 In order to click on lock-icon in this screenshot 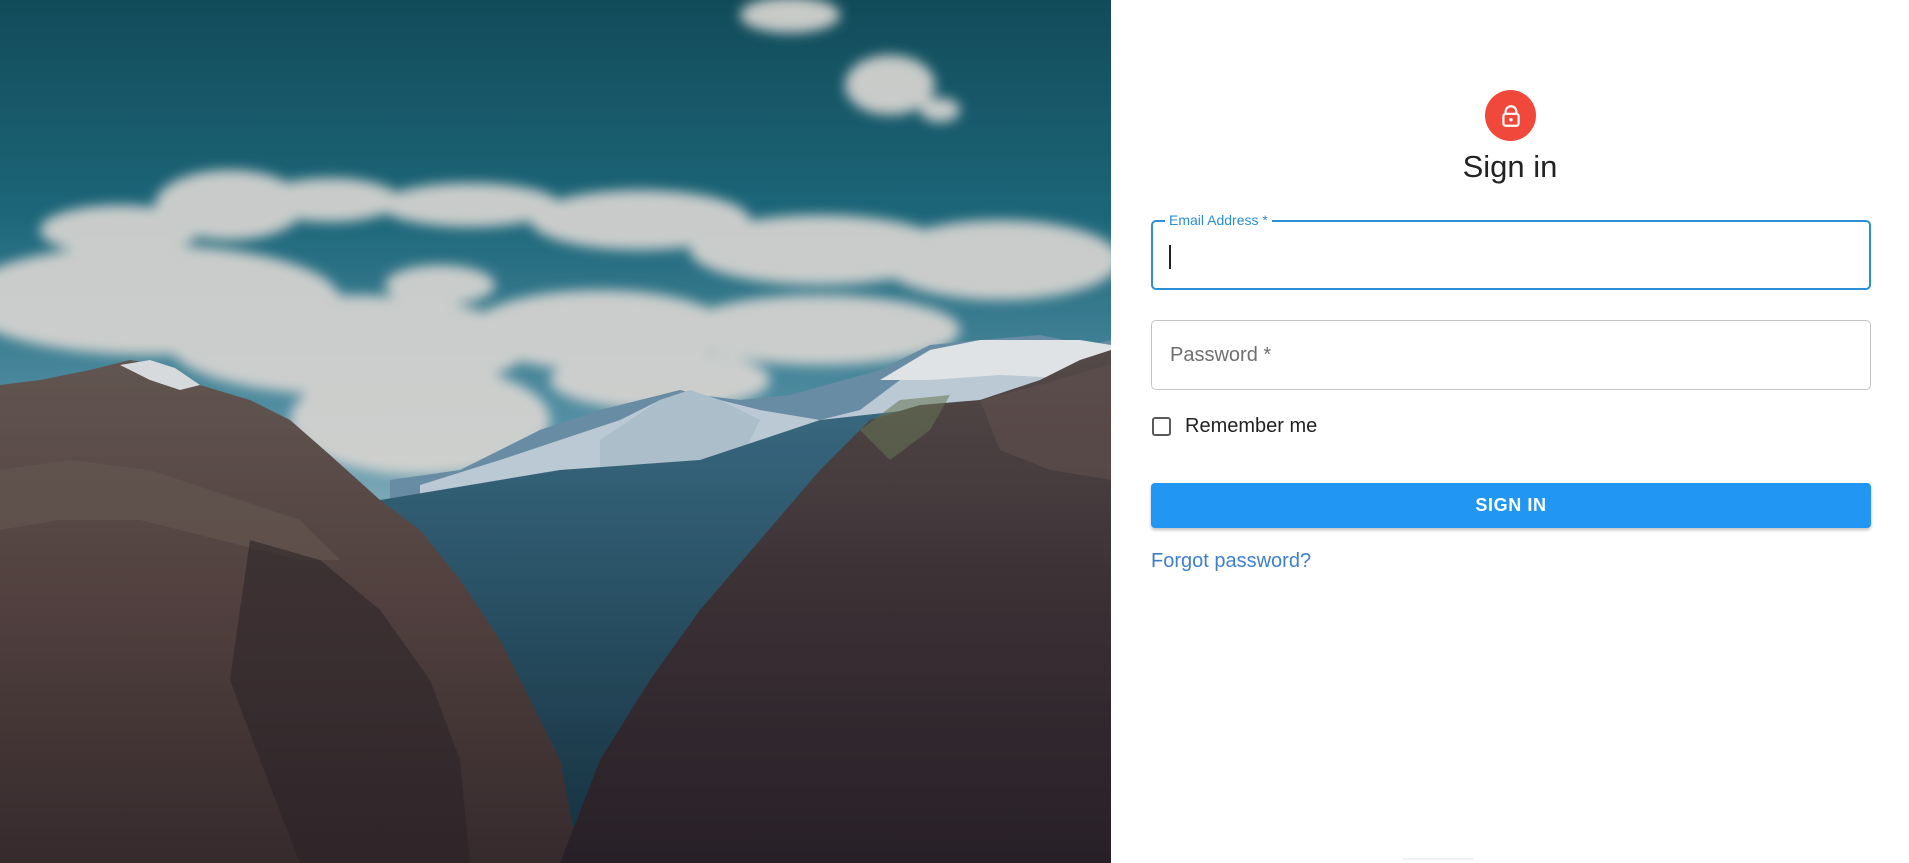, I will do `click(1510, 115)`.